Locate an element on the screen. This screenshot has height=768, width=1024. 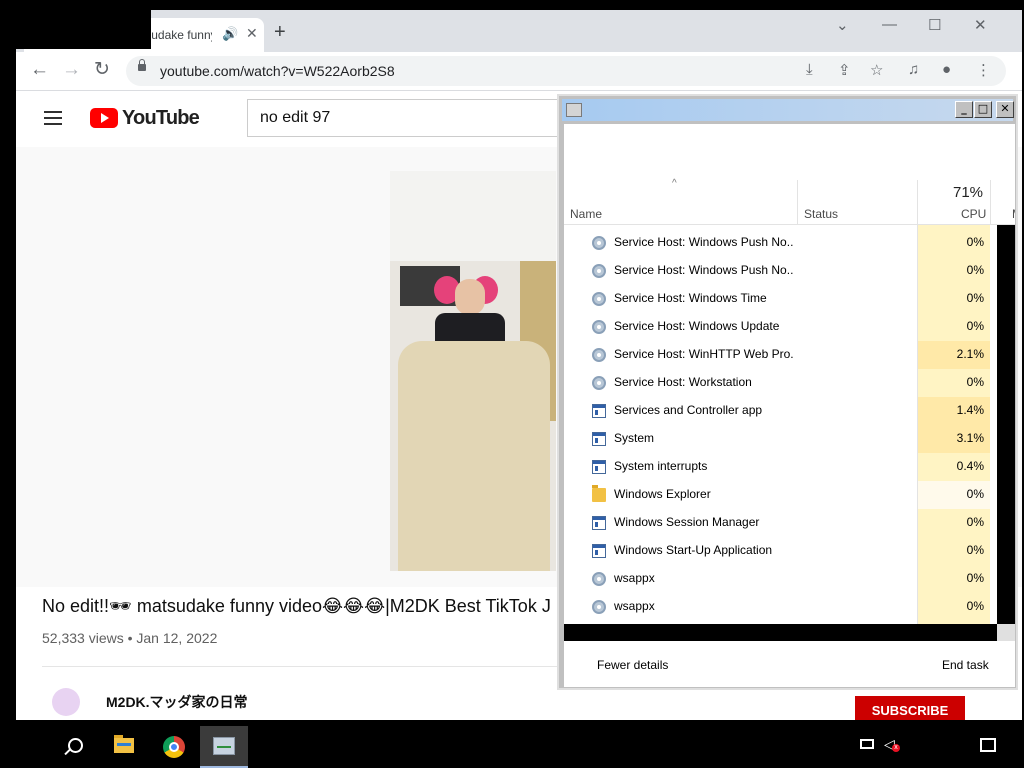
reload-button: ↻ is located at coordinates (102, 70).